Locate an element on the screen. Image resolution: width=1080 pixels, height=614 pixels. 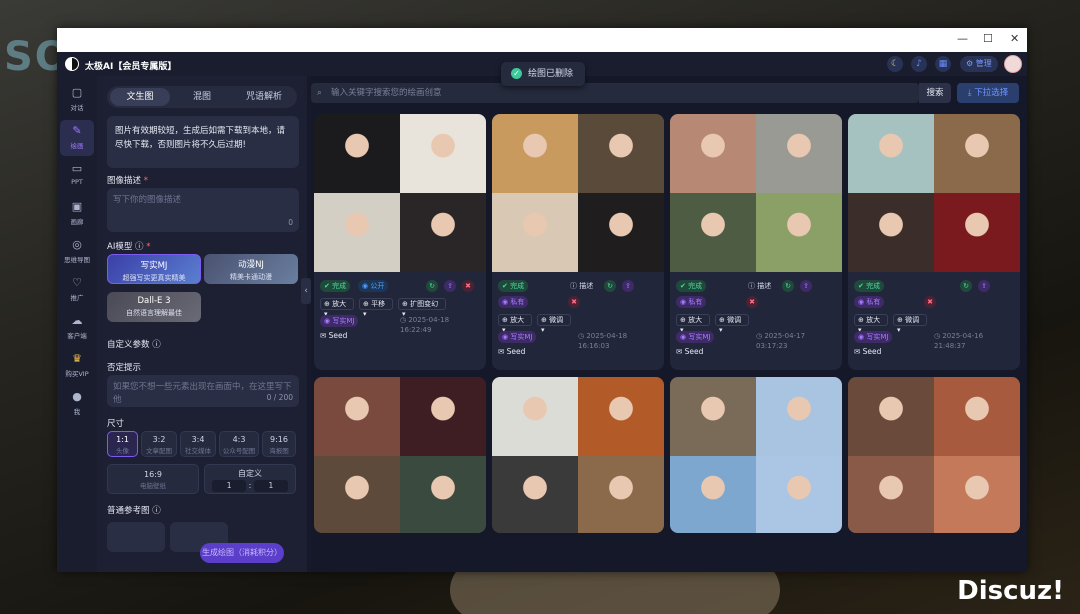
describe-text: 描述 is located at coordinates (586, 286).